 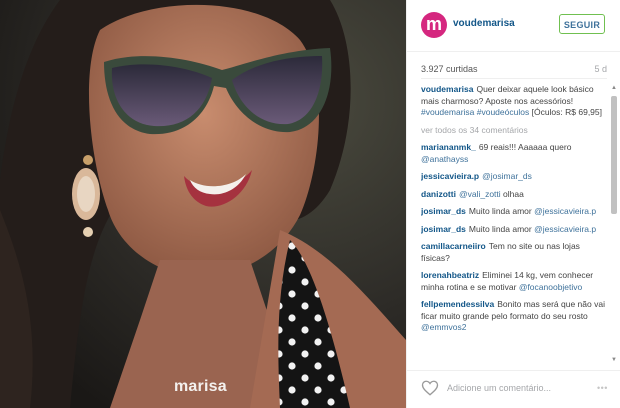 What do you see at coordinates (550, 287) in the screenshot?
I see `comment-mention: @focanoobjetivo` at bounding box center [550, 287].